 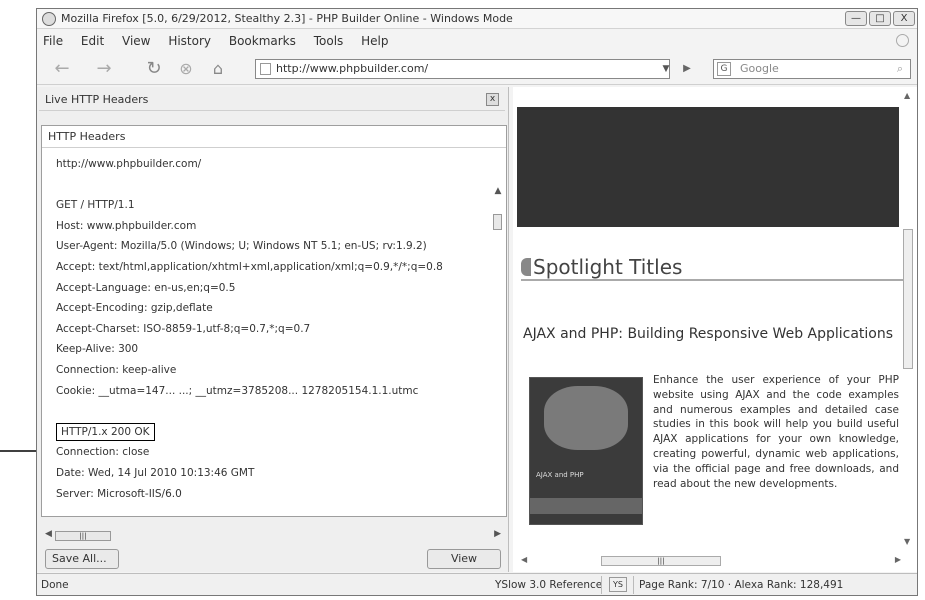 I want to click on book-cover-art, so click(x=586, y=418).